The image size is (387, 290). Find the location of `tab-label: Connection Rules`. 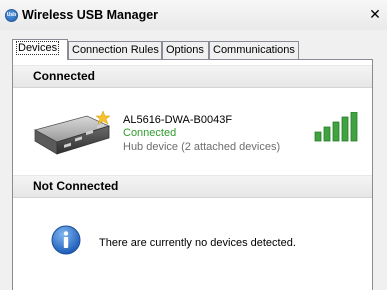

tab-label: Connection Rules is located at coordinates (115, 50).